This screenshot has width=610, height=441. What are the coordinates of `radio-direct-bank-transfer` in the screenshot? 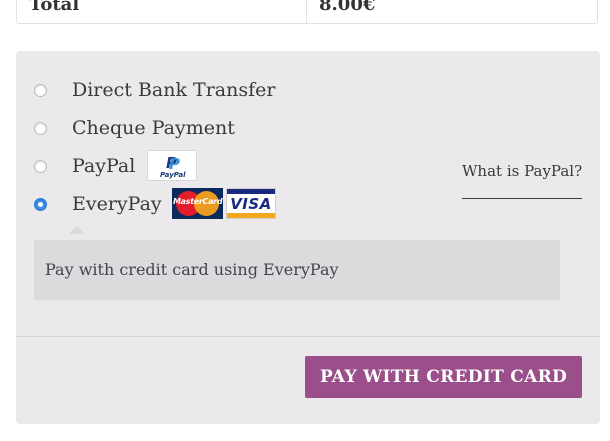 It's located at (40, 90).